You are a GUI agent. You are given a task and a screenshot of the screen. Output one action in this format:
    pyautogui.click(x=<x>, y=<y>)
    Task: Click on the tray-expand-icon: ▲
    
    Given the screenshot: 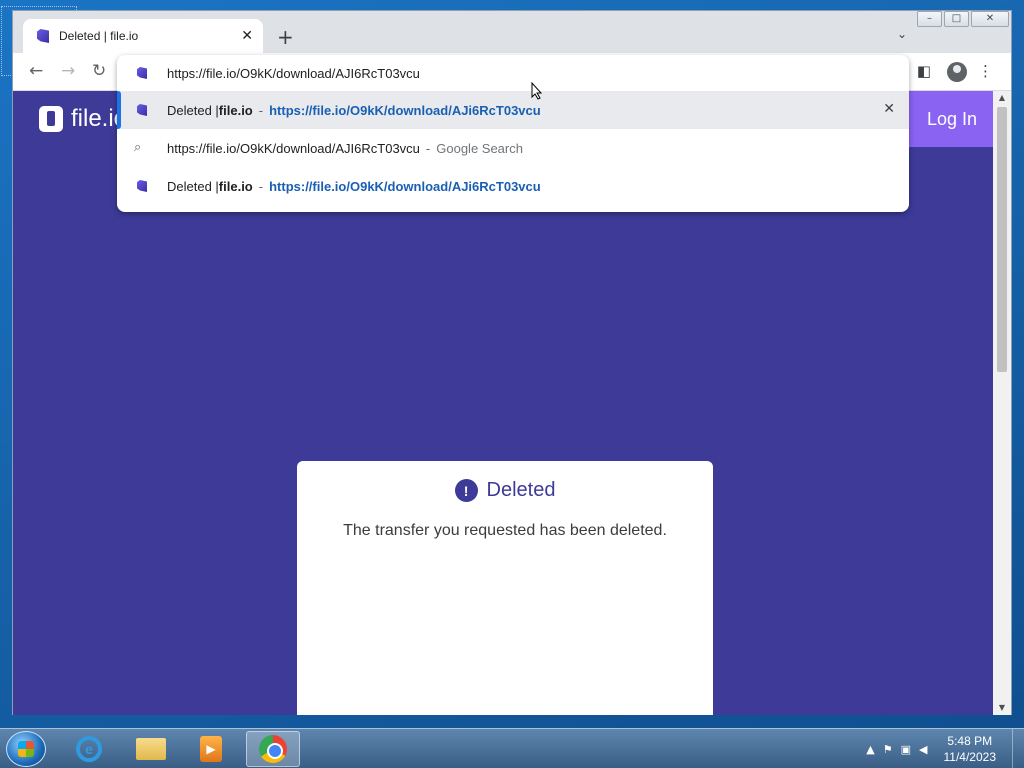 What is the action you would take?
    pyautogui.click(x=870, y=749)
    